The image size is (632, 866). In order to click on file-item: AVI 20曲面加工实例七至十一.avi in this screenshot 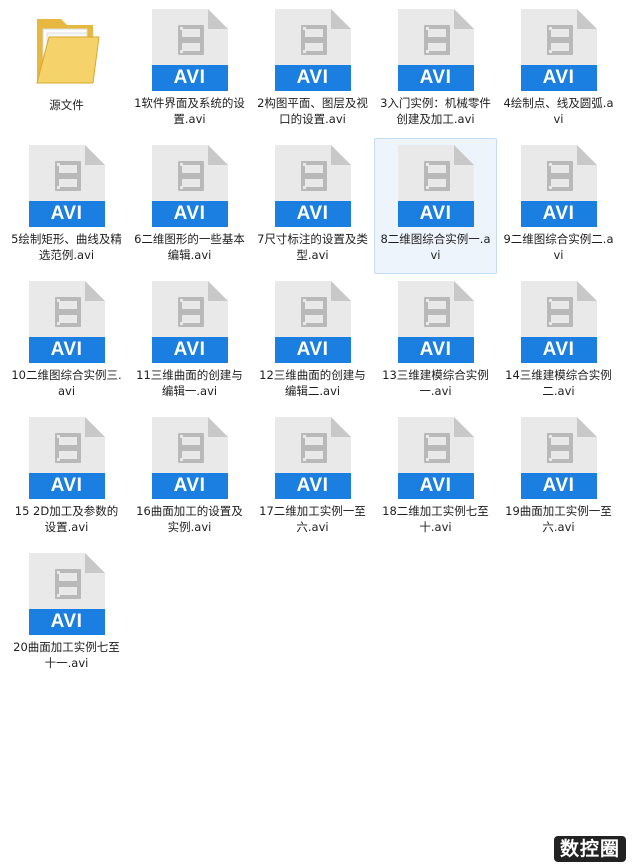, I will do `click(66, 614)`.